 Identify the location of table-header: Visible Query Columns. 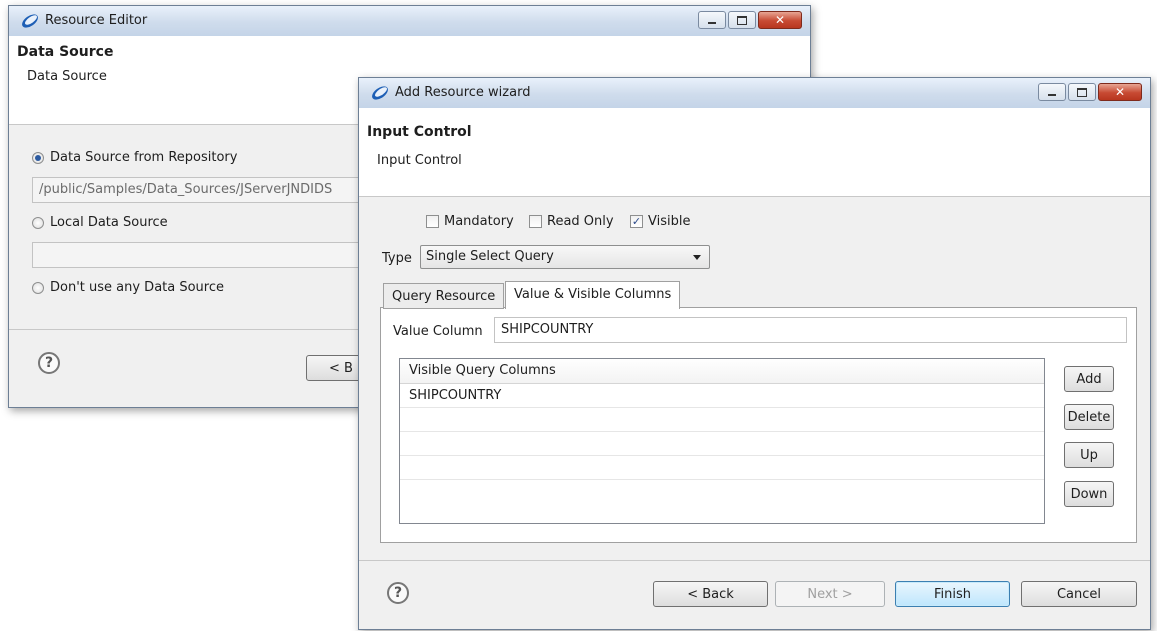
(722, 371).